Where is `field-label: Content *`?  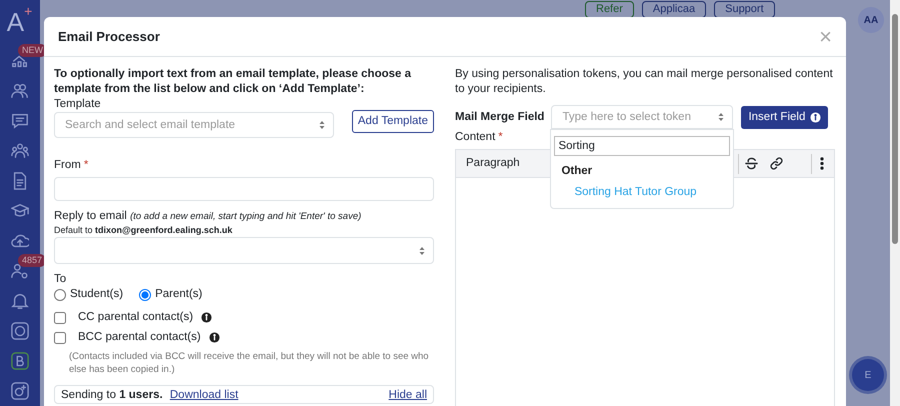
field-label: Content * is located at coordinates (479, 137).